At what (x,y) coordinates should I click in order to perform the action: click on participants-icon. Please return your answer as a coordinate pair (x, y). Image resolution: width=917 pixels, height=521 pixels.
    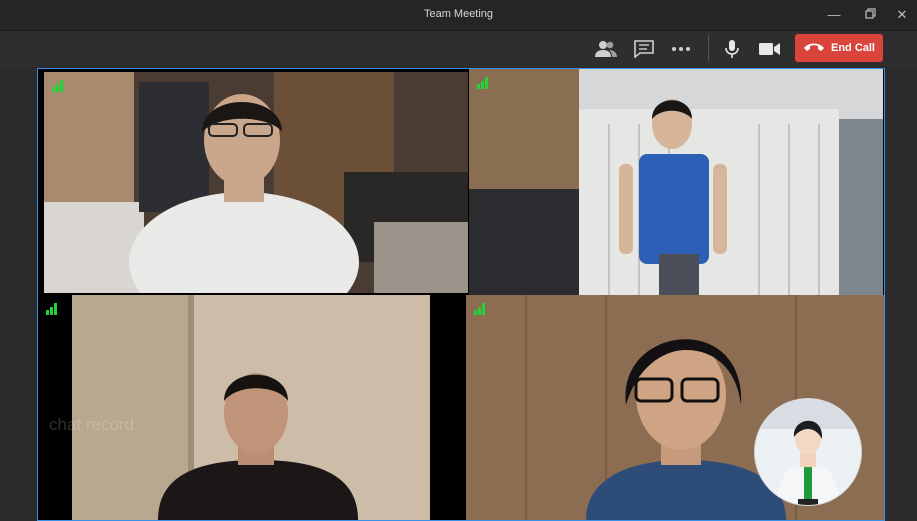
    Looking at the image, I should click on (606, 49).